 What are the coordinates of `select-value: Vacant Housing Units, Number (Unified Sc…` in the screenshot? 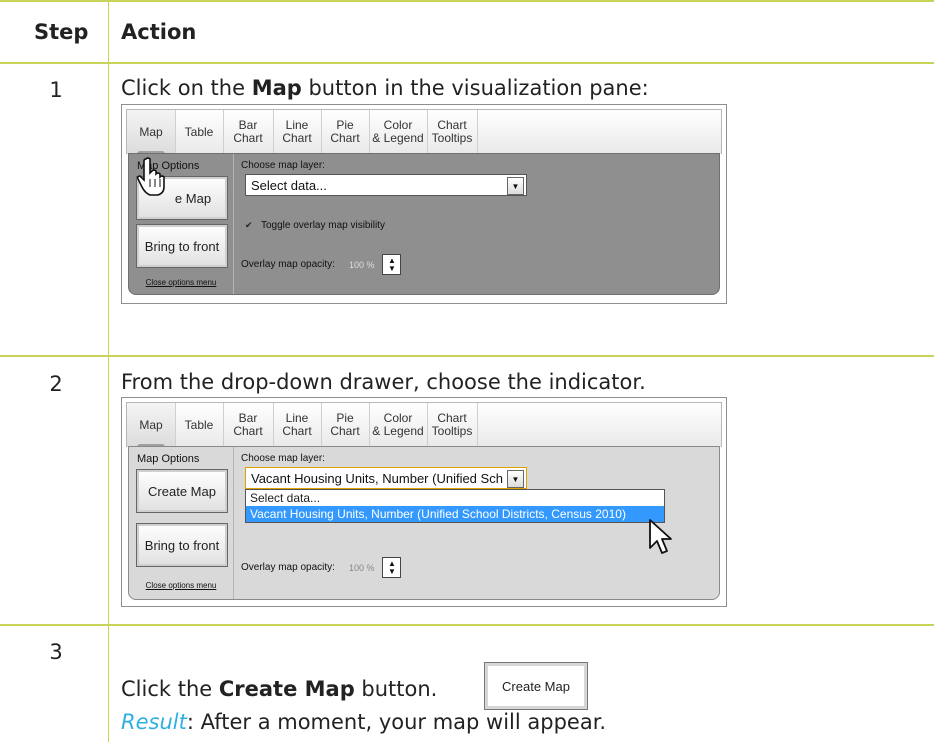 It's located at (377, 478).